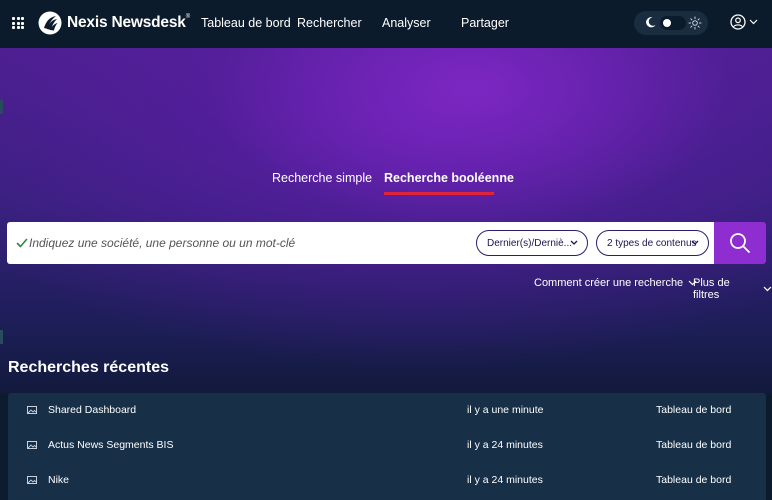 The height and width of the screenshot is (500, 772). What do you see at coordinates (651, 22) in the screenshot?
I see `moon-icon` at bounding box center [651, 22].